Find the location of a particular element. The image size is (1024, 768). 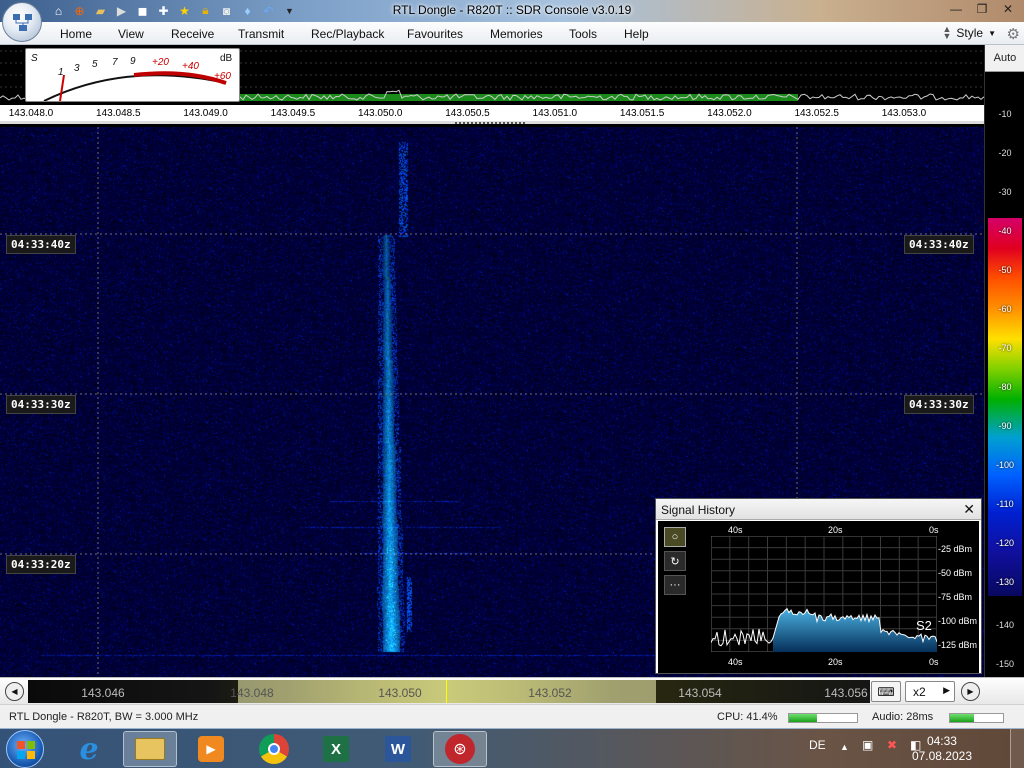

file-explorer-icon is located at coordinates (150, 749).